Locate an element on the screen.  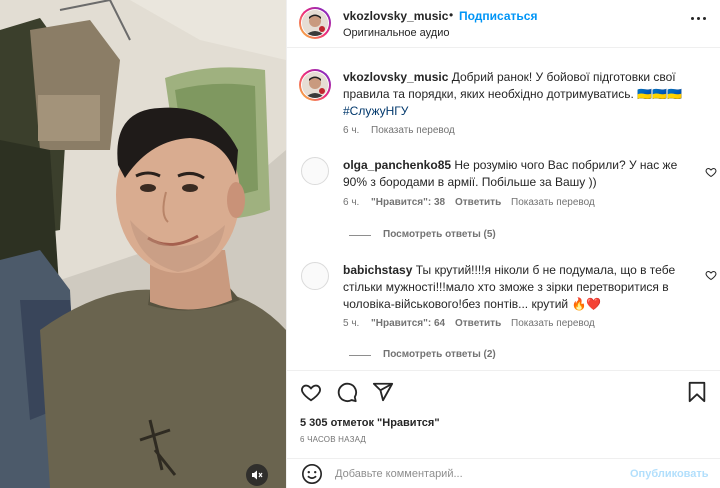
comment-time: 5 ч. is located at coordinates (351, 323).